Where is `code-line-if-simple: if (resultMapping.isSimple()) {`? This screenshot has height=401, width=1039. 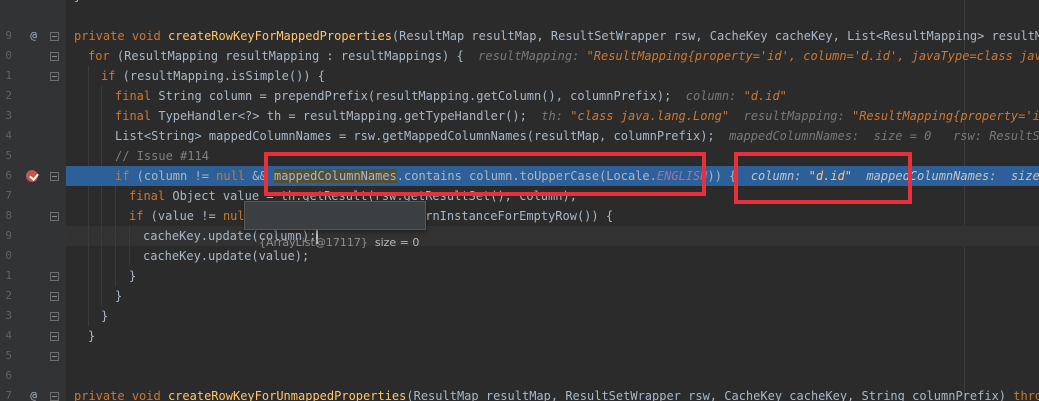 code-line-if-simple: if (resultMapping.isSimple()) { is located at coordinates (552, 76).